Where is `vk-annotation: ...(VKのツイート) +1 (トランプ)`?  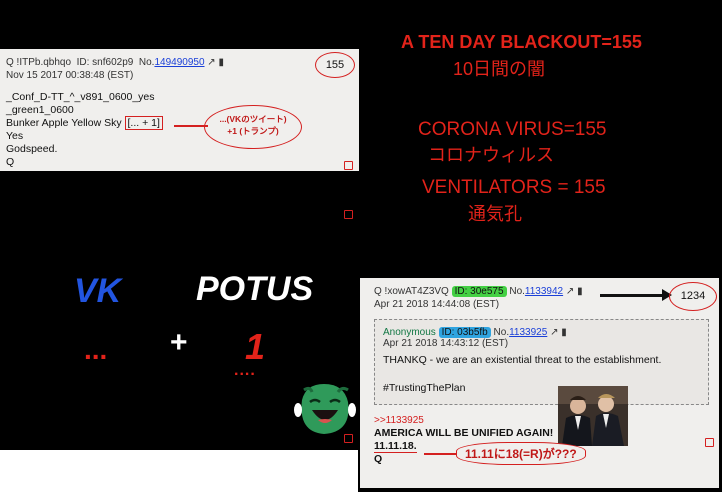
vk-annotation: ...(VKのツイート) +1 (トランプ) is located at coordinates (253, 127).